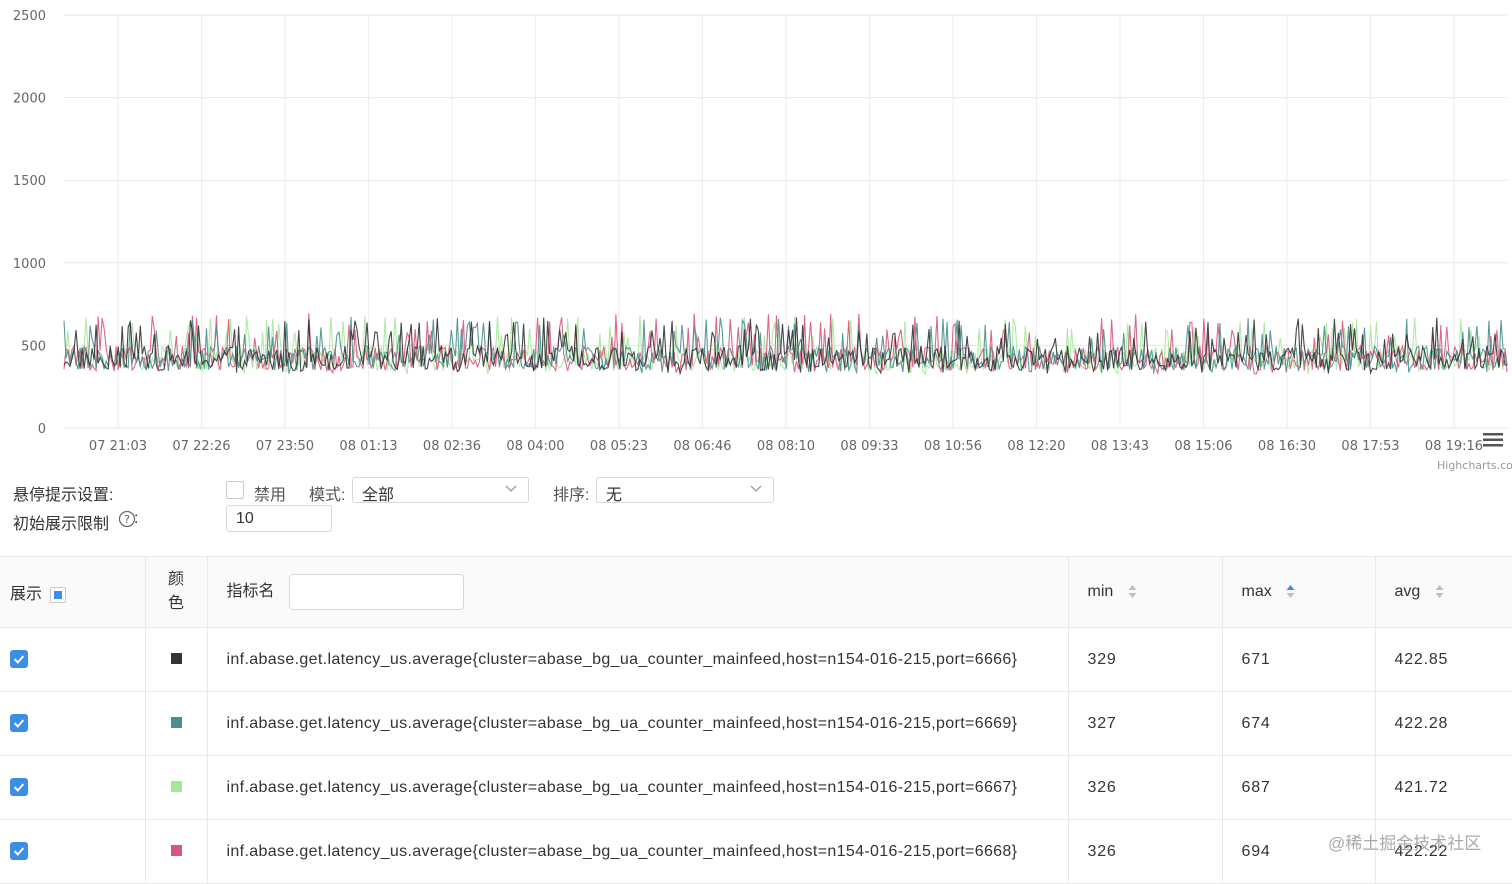 Image resolution: width=1512 pixels, height=884 pixels. I want to click on metric-header-label: 指标名, so click(250, 592).